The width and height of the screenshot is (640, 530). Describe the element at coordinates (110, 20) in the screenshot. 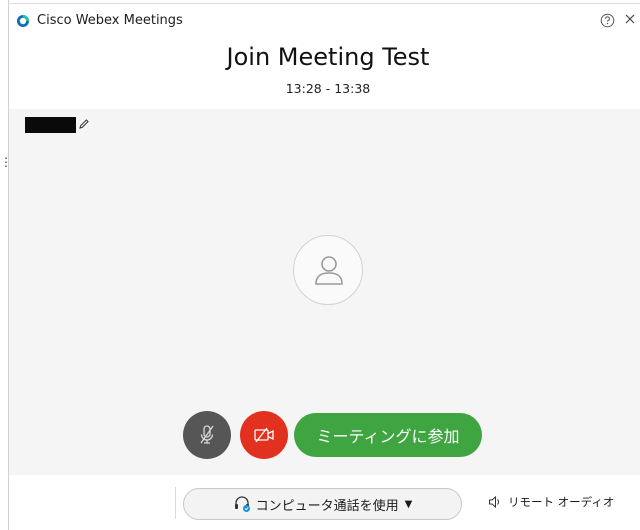

I see `app-title: Cisco Webex Meetings` at that location.